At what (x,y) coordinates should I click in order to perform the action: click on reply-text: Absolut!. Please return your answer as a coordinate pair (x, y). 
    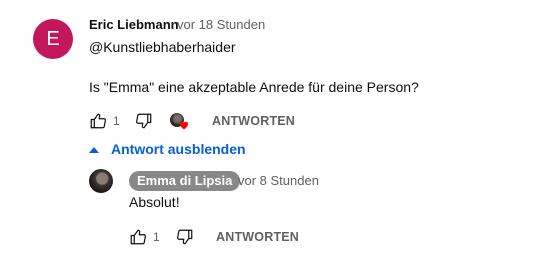
    Looking at the image, I should click on (154, 202).